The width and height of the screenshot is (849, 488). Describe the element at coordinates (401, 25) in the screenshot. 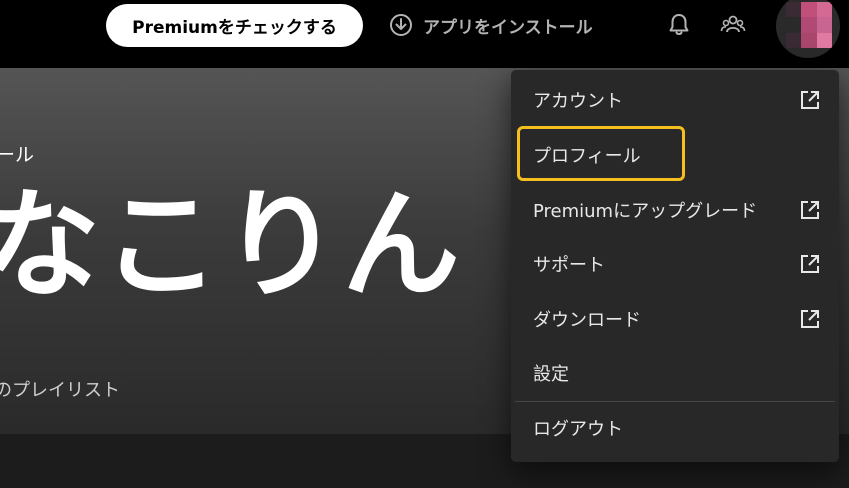

I see `download-circle-icon` at that location.